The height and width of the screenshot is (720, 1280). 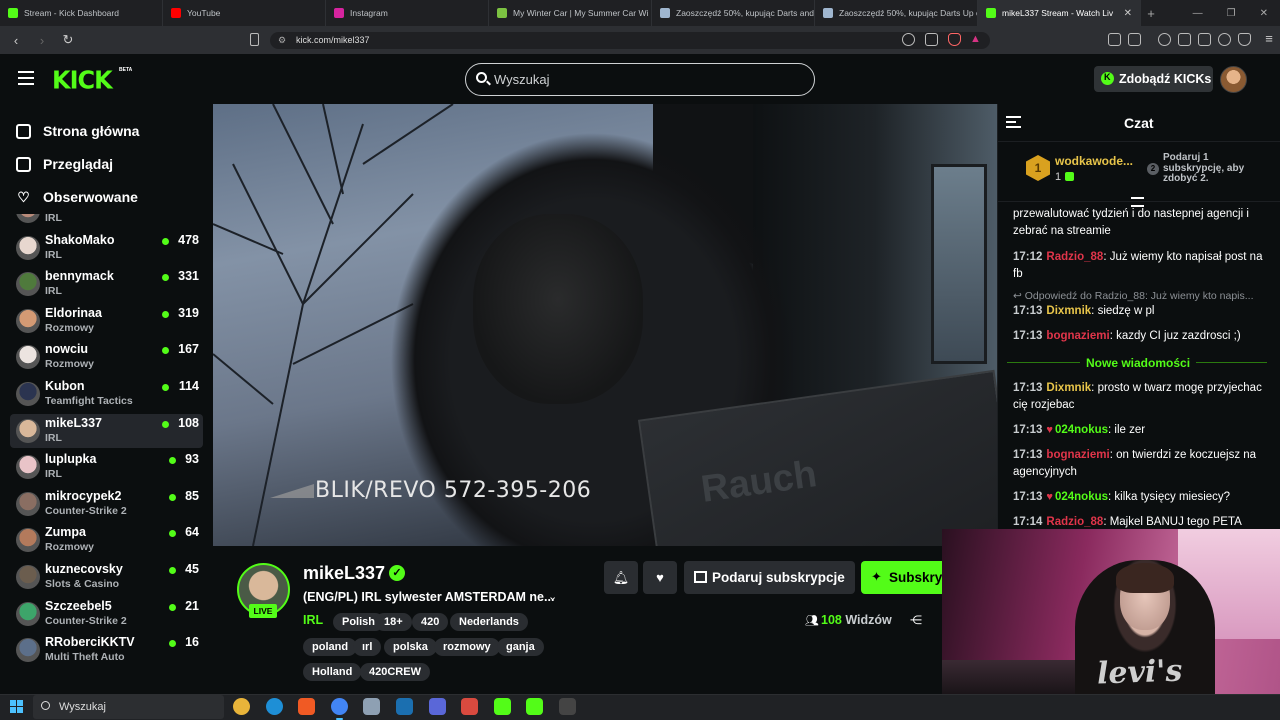 I want to click on menu-icon: ≡, so click(x=1269, y=38).